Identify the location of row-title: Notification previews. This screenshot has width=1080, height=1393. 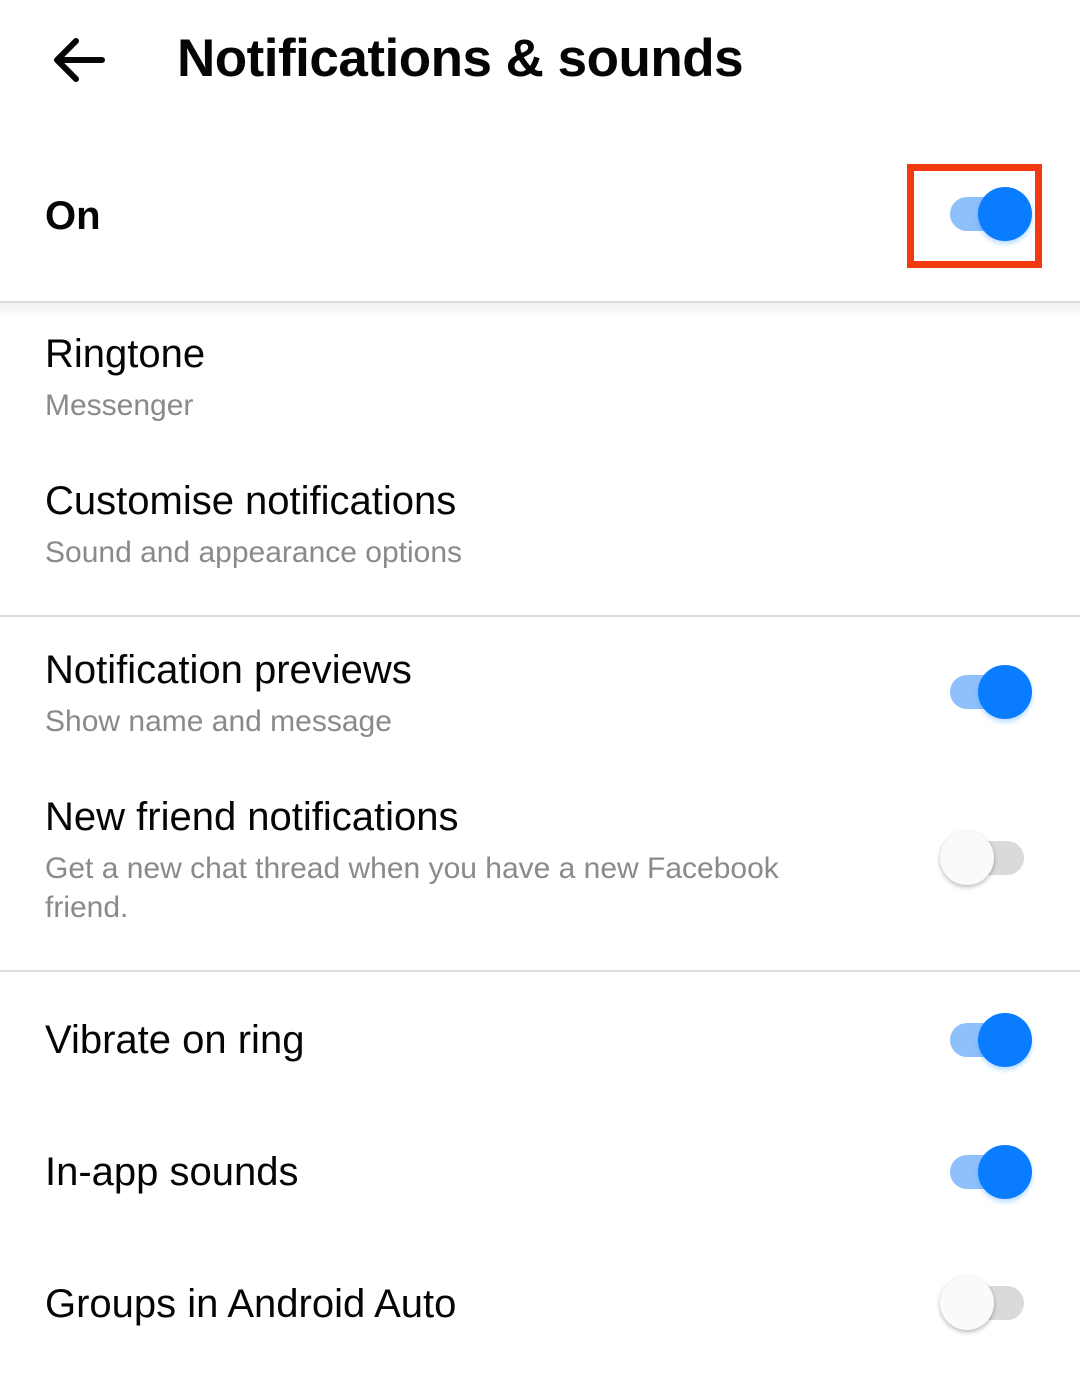
(228, 670).